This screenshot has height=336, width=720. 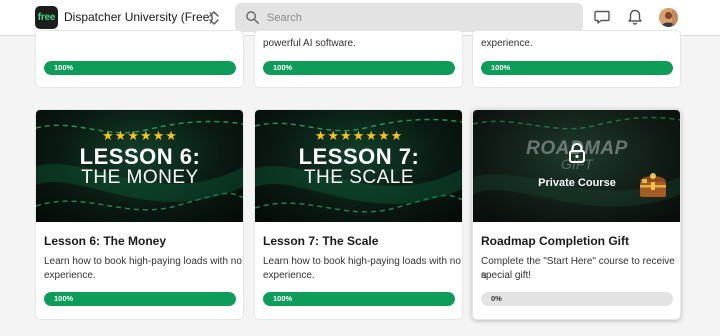 What do you see at coordinates (576, 166) in the screenshot?
I see `course-thumbnail: ROADMAP GIFT Private Course` at bounding box center [576, 166].